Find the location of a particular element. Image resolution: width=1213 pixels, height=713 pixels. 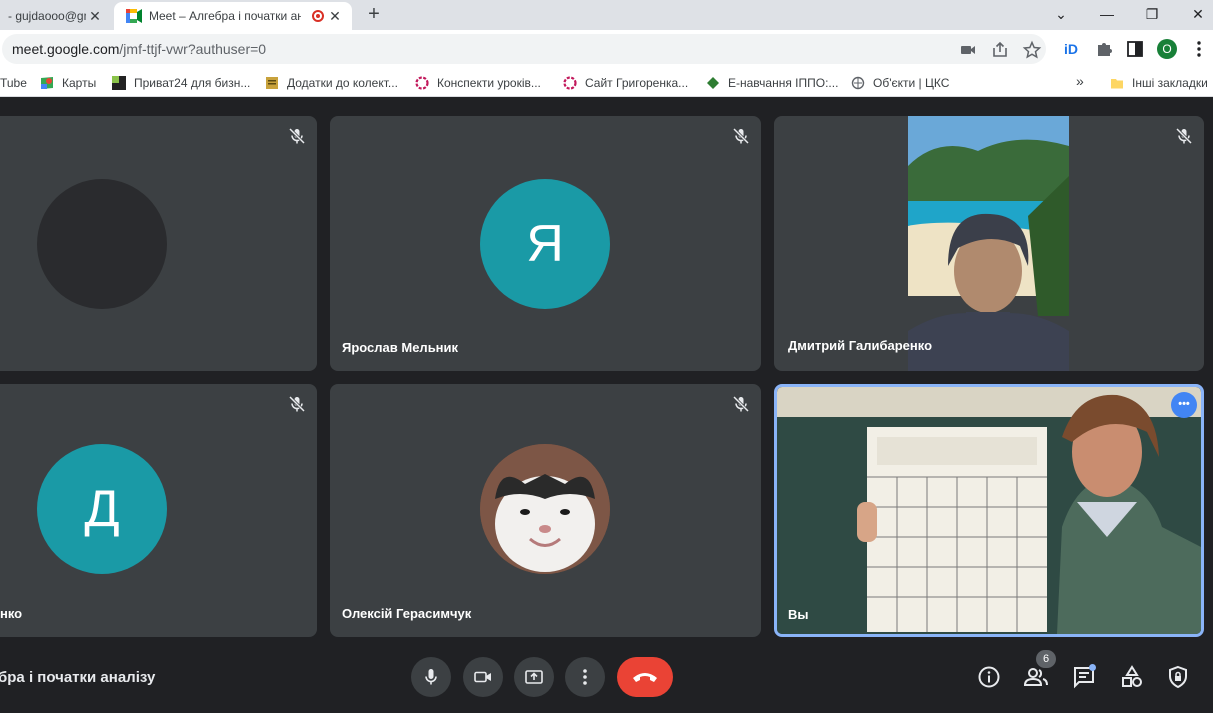

participant-tile-4: Д нко is located at coordinates (158, 510).